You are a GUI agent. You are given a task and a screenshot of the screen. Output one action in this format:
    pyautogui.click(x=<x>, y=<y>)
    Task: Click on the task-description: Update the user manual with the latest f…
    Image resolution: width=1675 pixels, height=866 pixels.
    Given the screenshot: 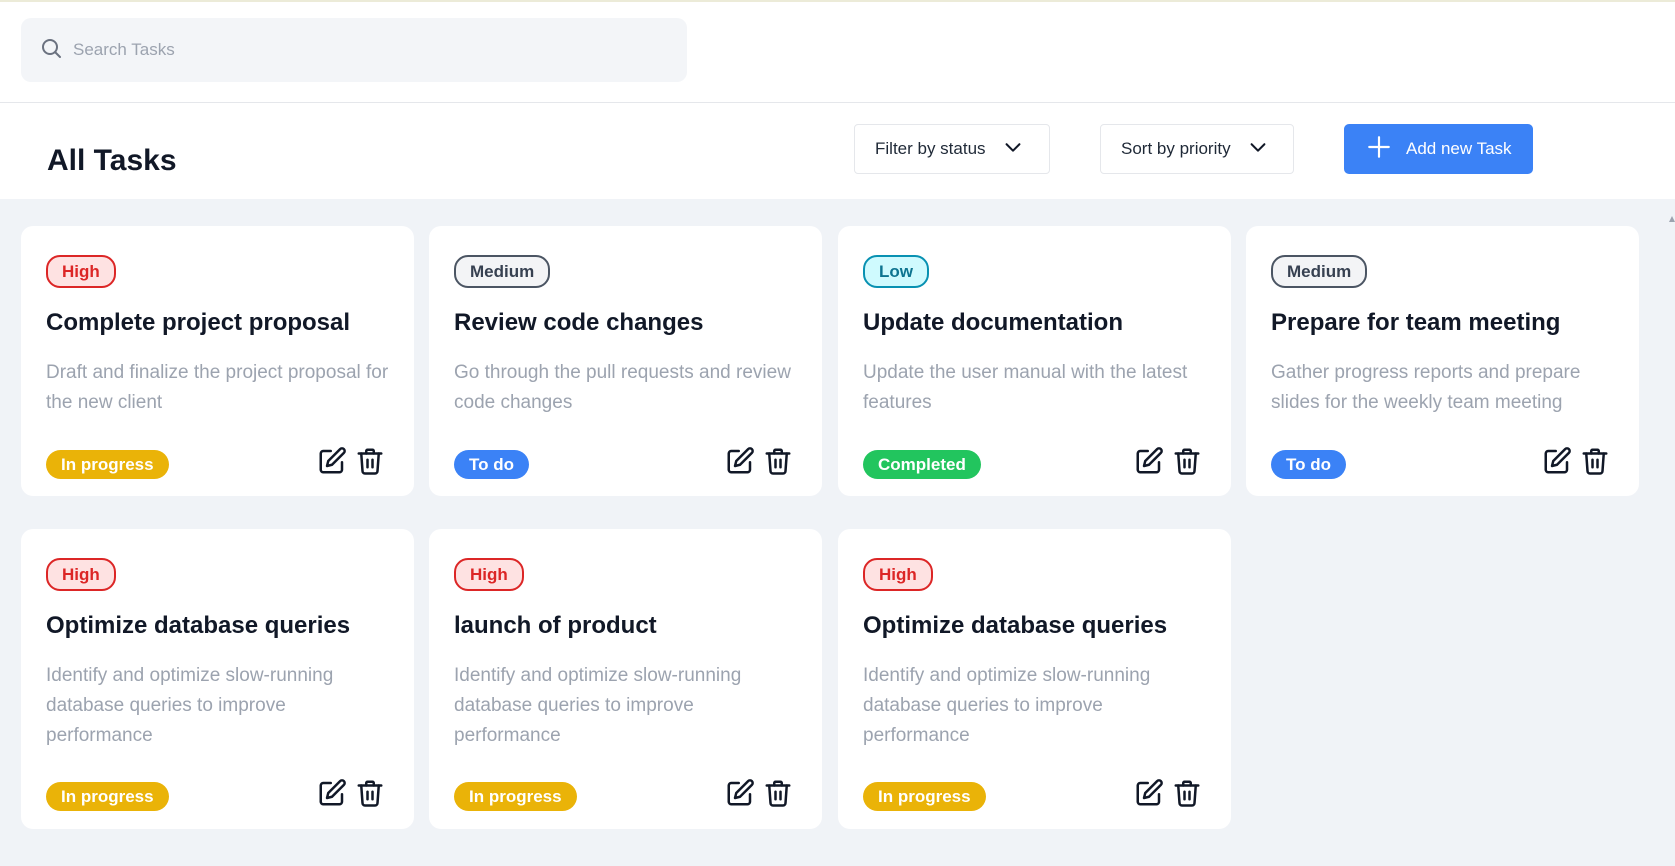 What is the action you would take?
    pyautogui.click(x=1025, y=387)
    